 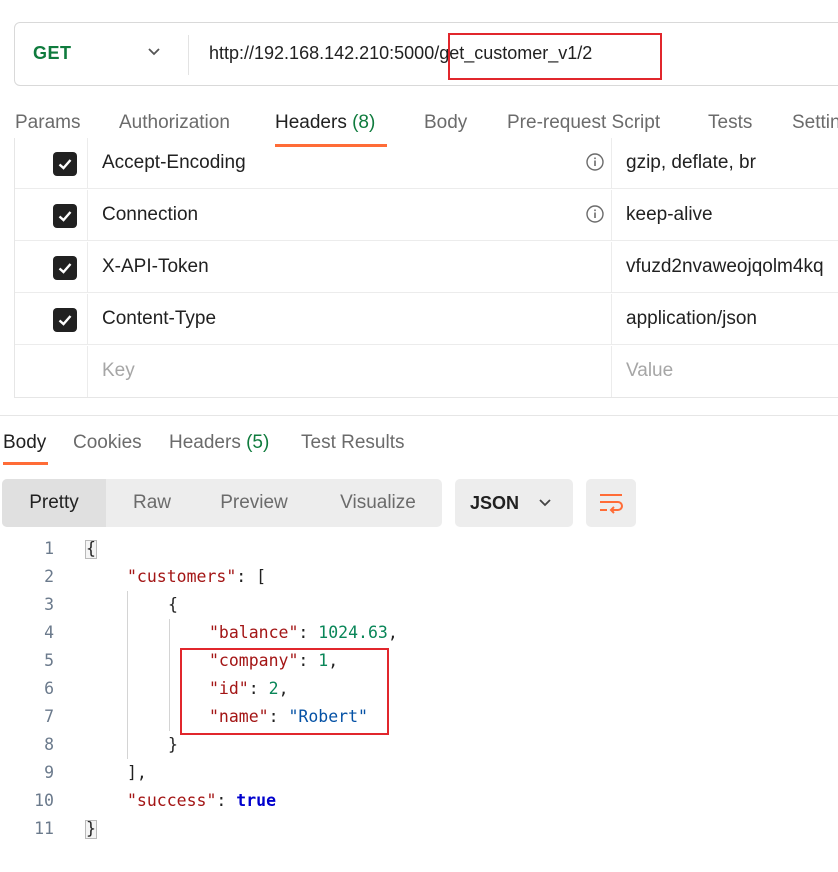 I want to click on tab-pre-request-script: Pre-request Script, so click(x=583, y=123).